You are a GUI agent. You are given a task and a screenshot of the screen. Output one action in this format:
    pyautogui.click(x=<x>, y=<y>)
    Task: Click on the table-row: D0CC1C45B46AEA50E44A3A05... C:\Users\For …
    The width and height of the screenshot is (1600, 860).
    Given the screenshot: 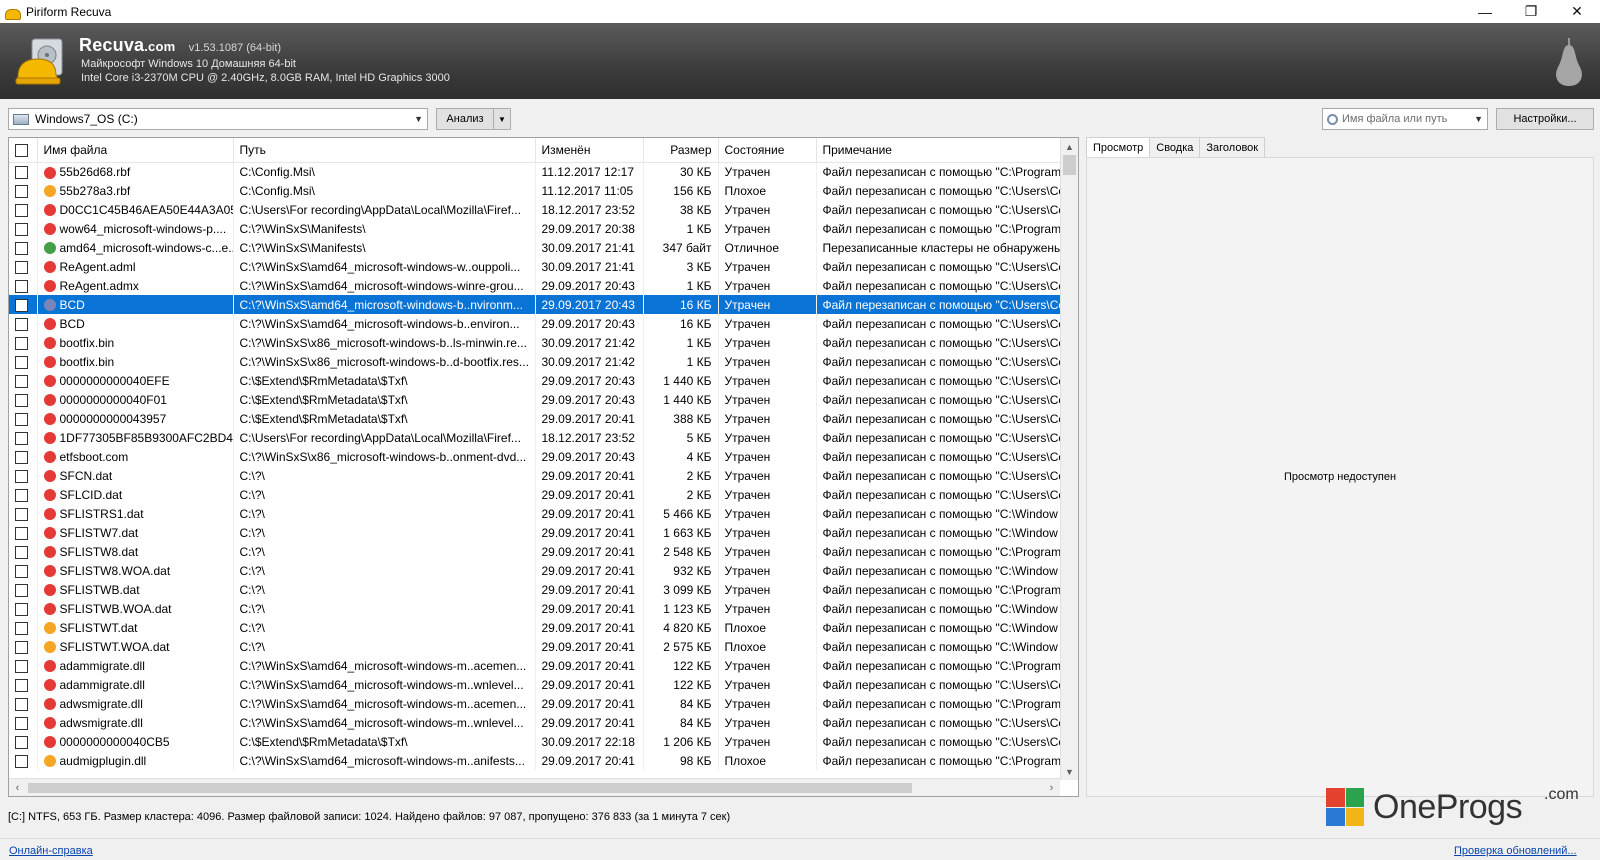 What is the action you would take?
    pyautogui.click(x=535, y=209)
    